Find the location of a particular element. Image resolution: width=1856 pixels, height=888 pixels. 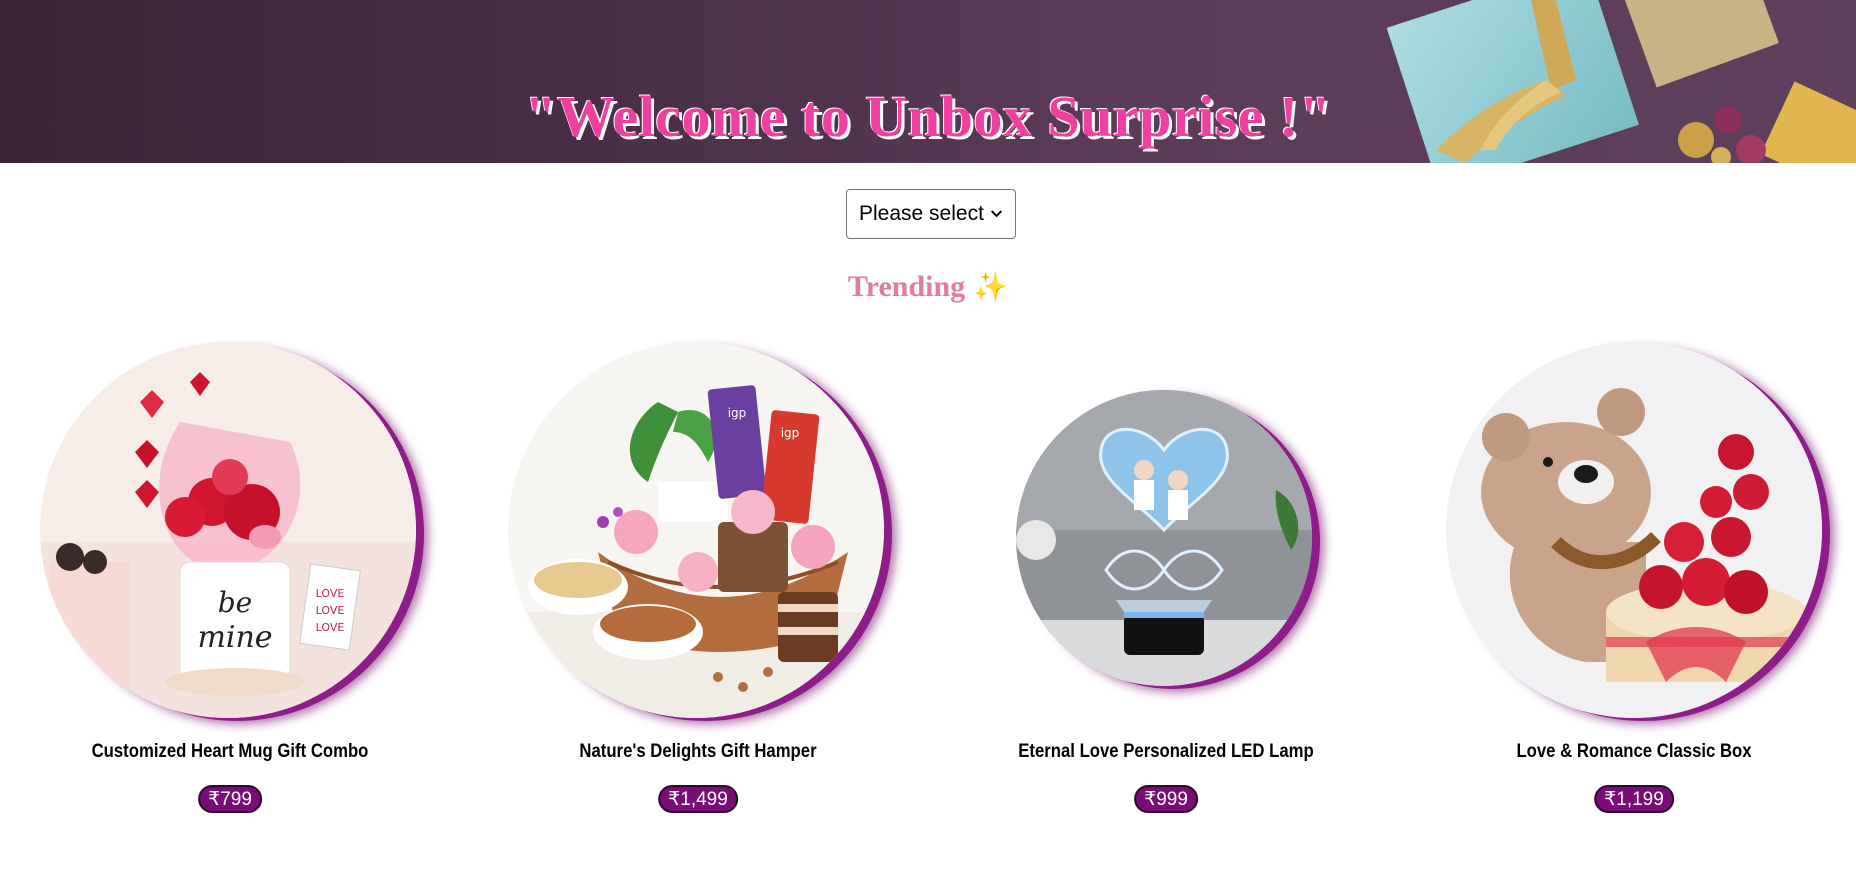

category-select-value: Please select is located at coordinates (921, 213).